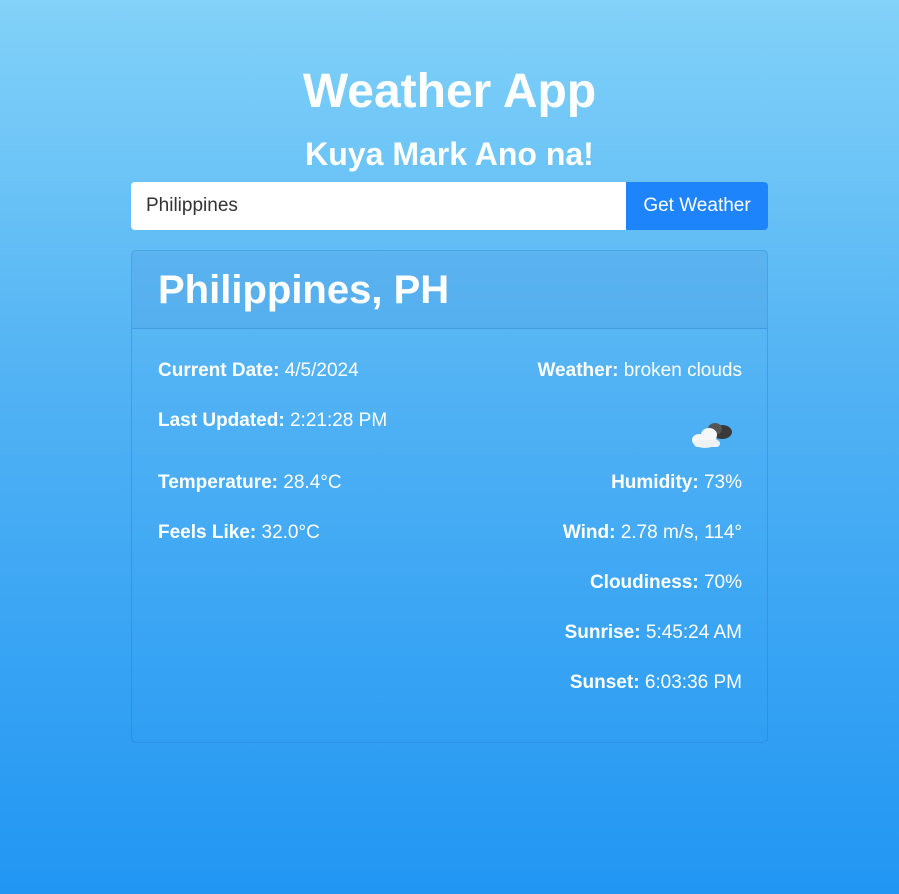  I want to click on wind-row: Wind: 2.78 m/s, 114°, so click(652, 533).